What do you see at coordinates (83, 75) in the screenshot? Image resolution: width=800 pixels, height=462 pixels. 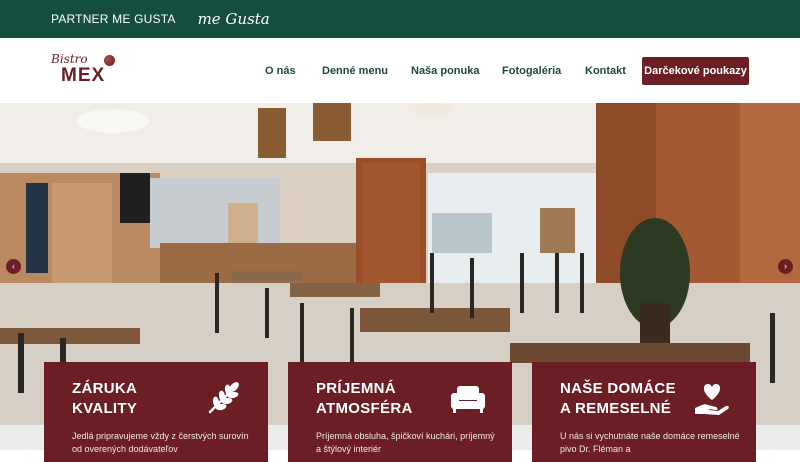 I see `logo-mex-text: MEX` at bounding box center [83, 75].